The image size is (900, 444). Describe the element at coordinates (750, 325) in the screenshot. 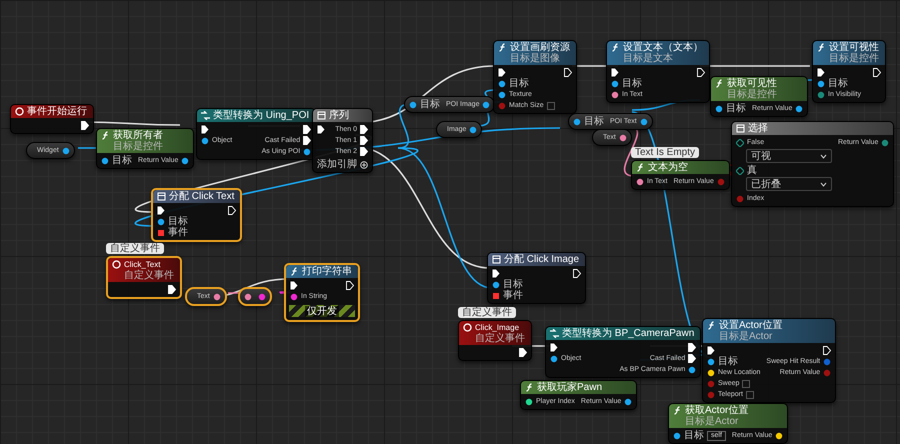

I see `node-title: 设置Actor位置` at that location.